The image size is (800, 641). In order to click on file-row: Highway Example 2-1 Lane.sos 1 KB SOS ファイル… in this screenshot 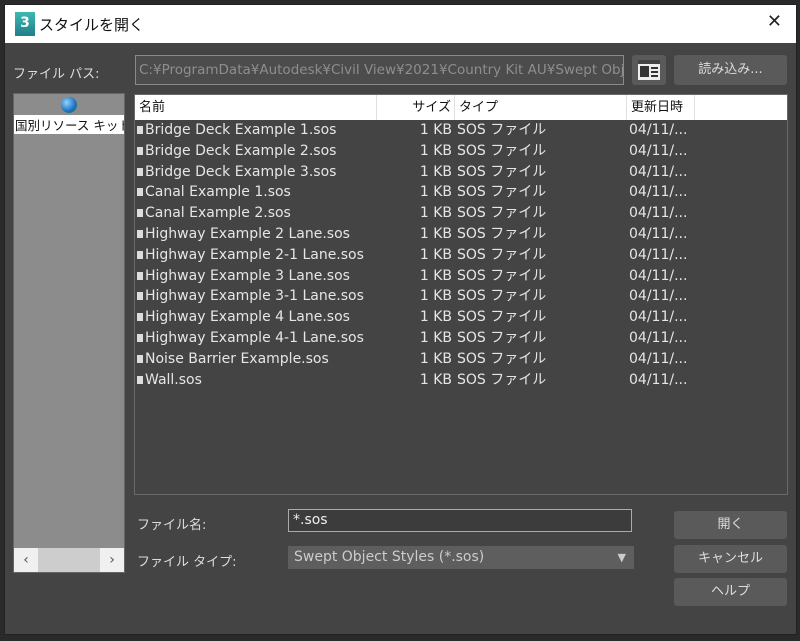, I will do `click(461, 255)`.